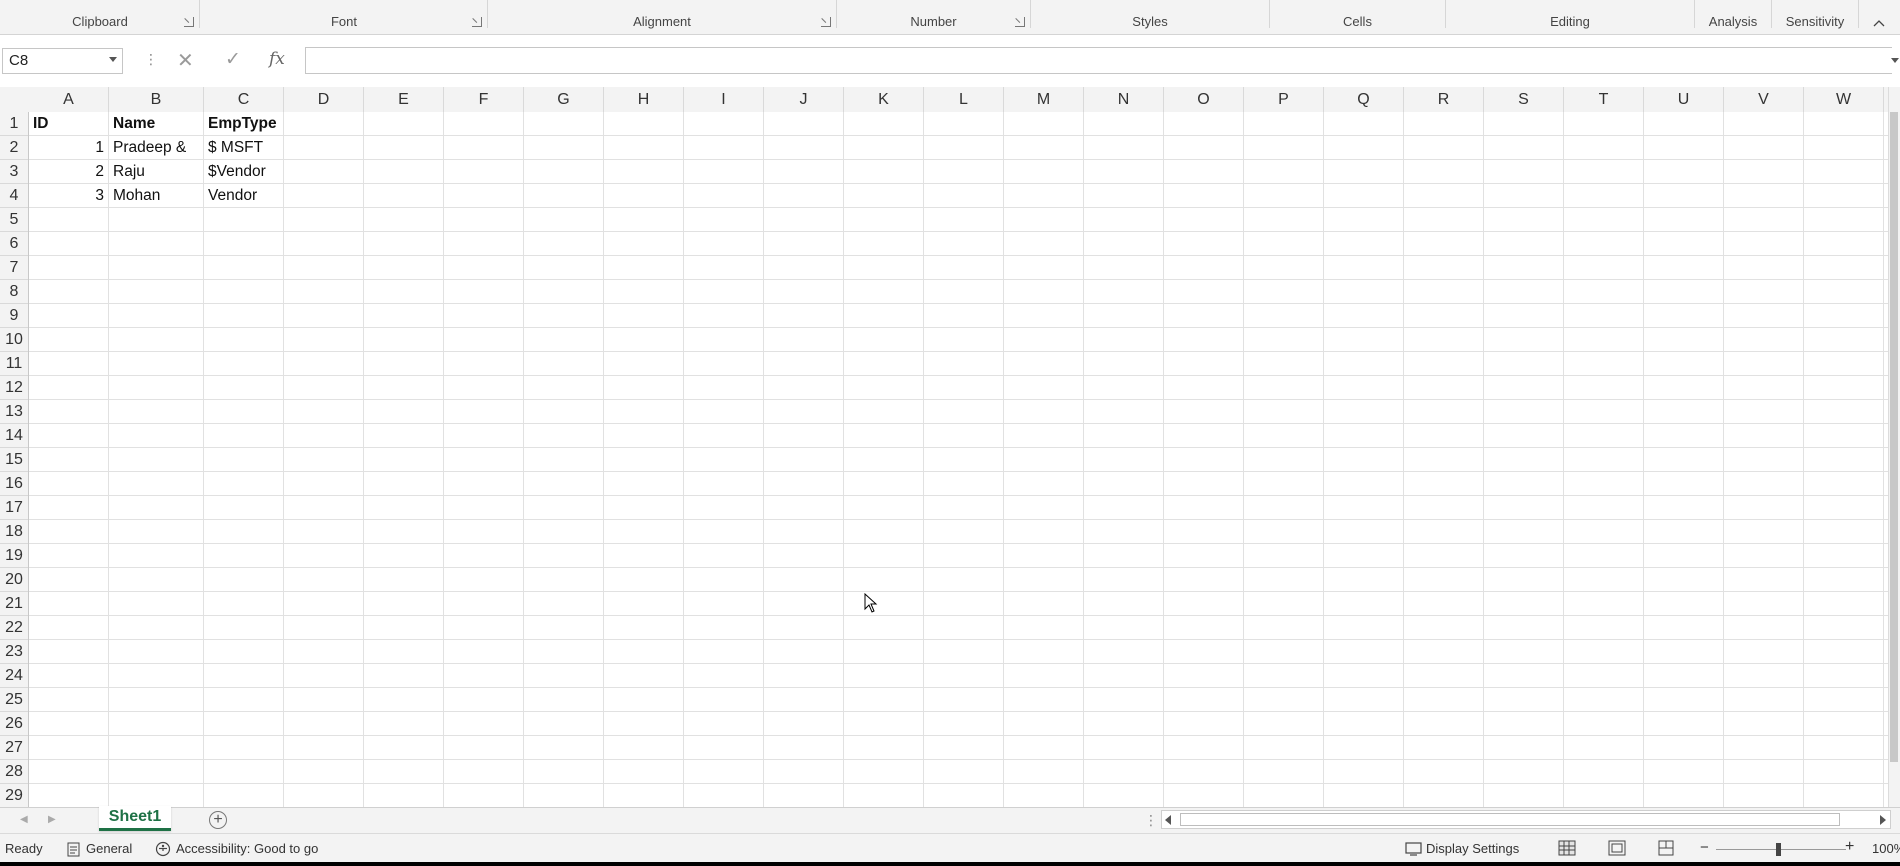  I want to click on row-header: 21, so click(14, 604).